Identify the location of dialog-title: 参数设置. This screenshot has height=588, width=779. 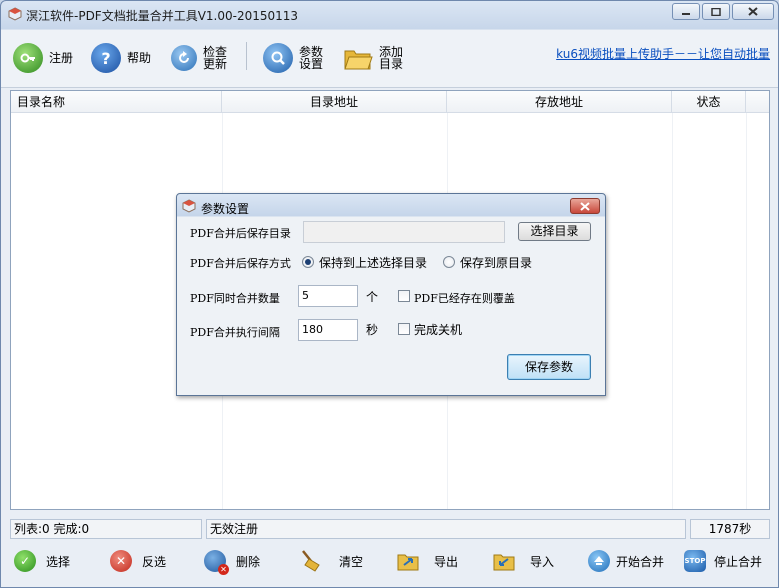
(225, 209).